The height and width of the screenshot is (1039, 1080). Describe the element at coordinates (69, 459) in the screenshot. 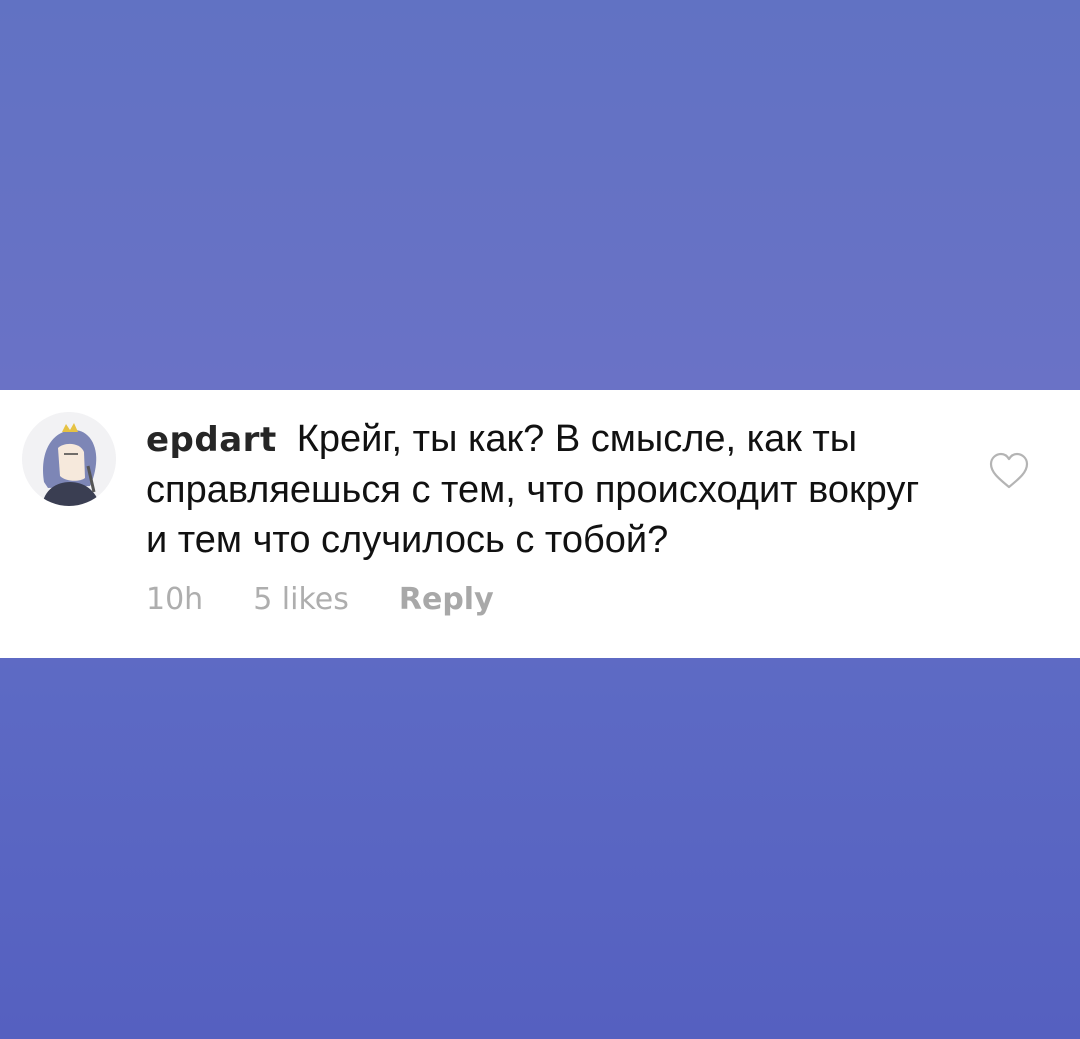

I see `user-avatar-icon` at that location.